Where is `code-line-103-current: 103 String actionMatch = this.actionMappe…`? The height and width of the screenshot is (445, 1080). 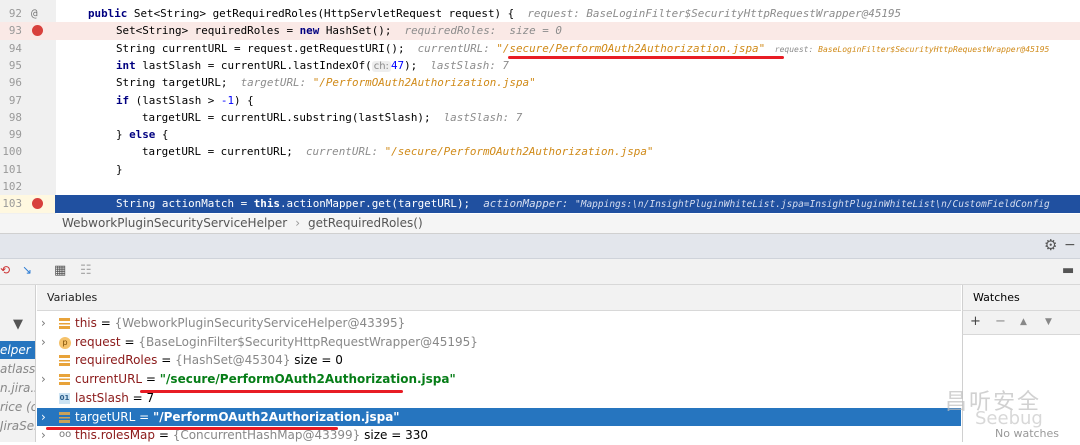
code-line-103-current: 103 String actionMatch = this.actionMappe… is located at coordinates (540, 204).